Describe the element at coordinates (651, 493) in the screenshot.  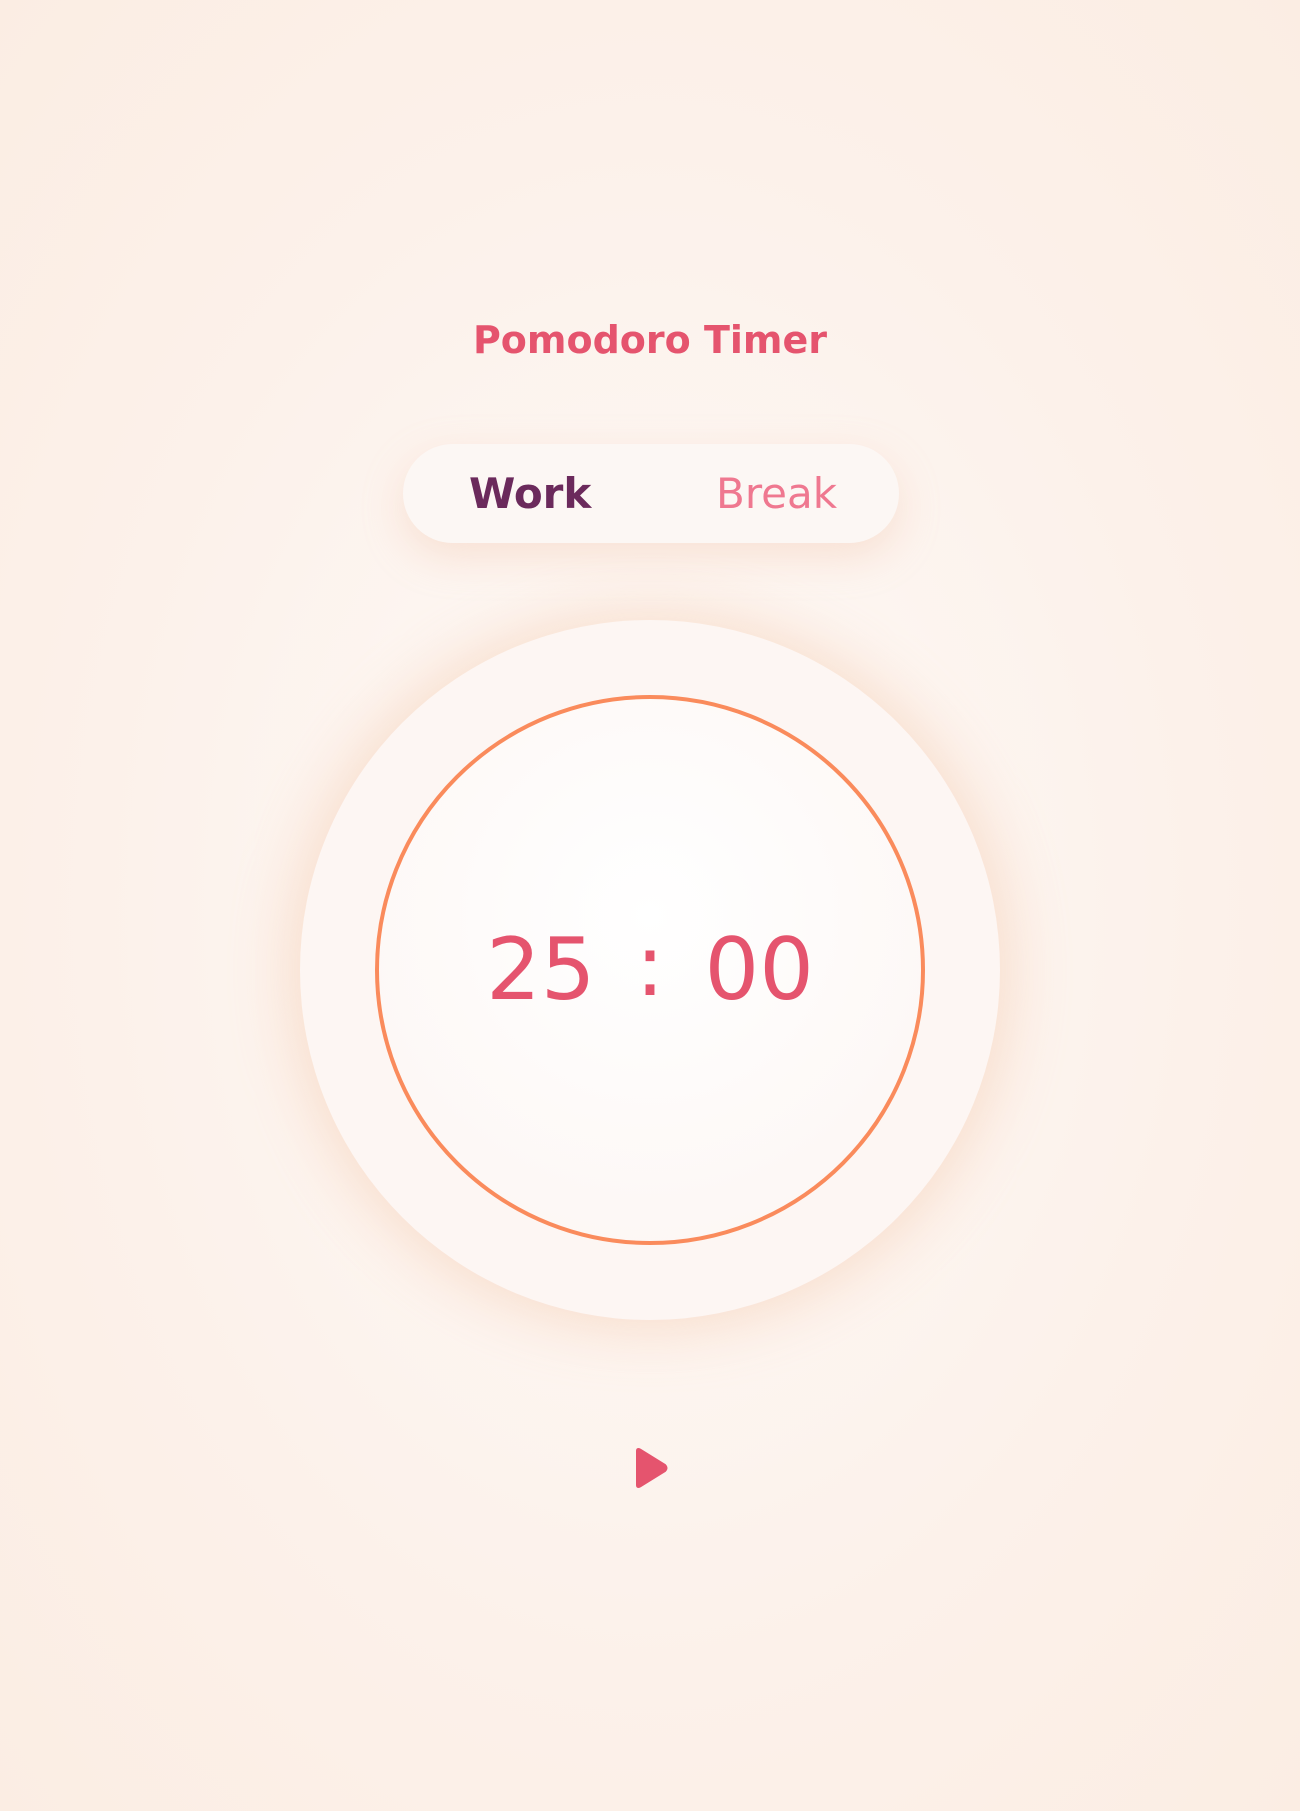
I see `mode-toggle: Work Break` at that location.